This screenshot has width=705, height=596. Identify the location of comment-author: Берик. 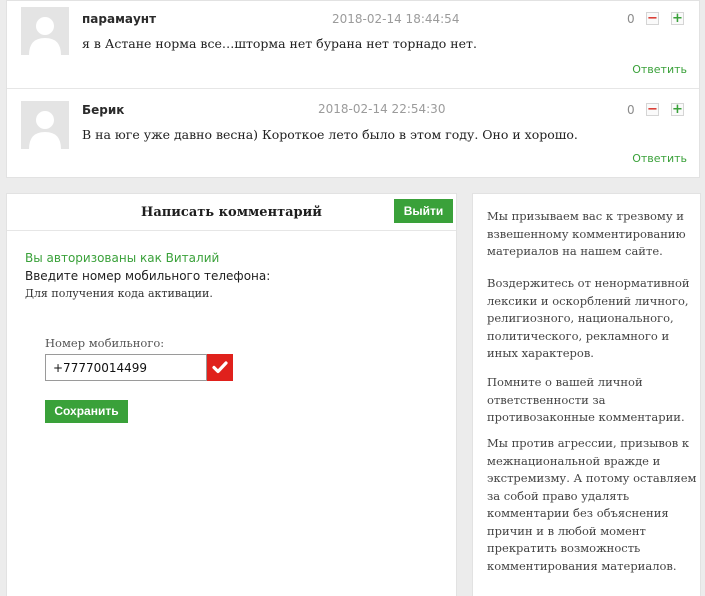
(103, 110).